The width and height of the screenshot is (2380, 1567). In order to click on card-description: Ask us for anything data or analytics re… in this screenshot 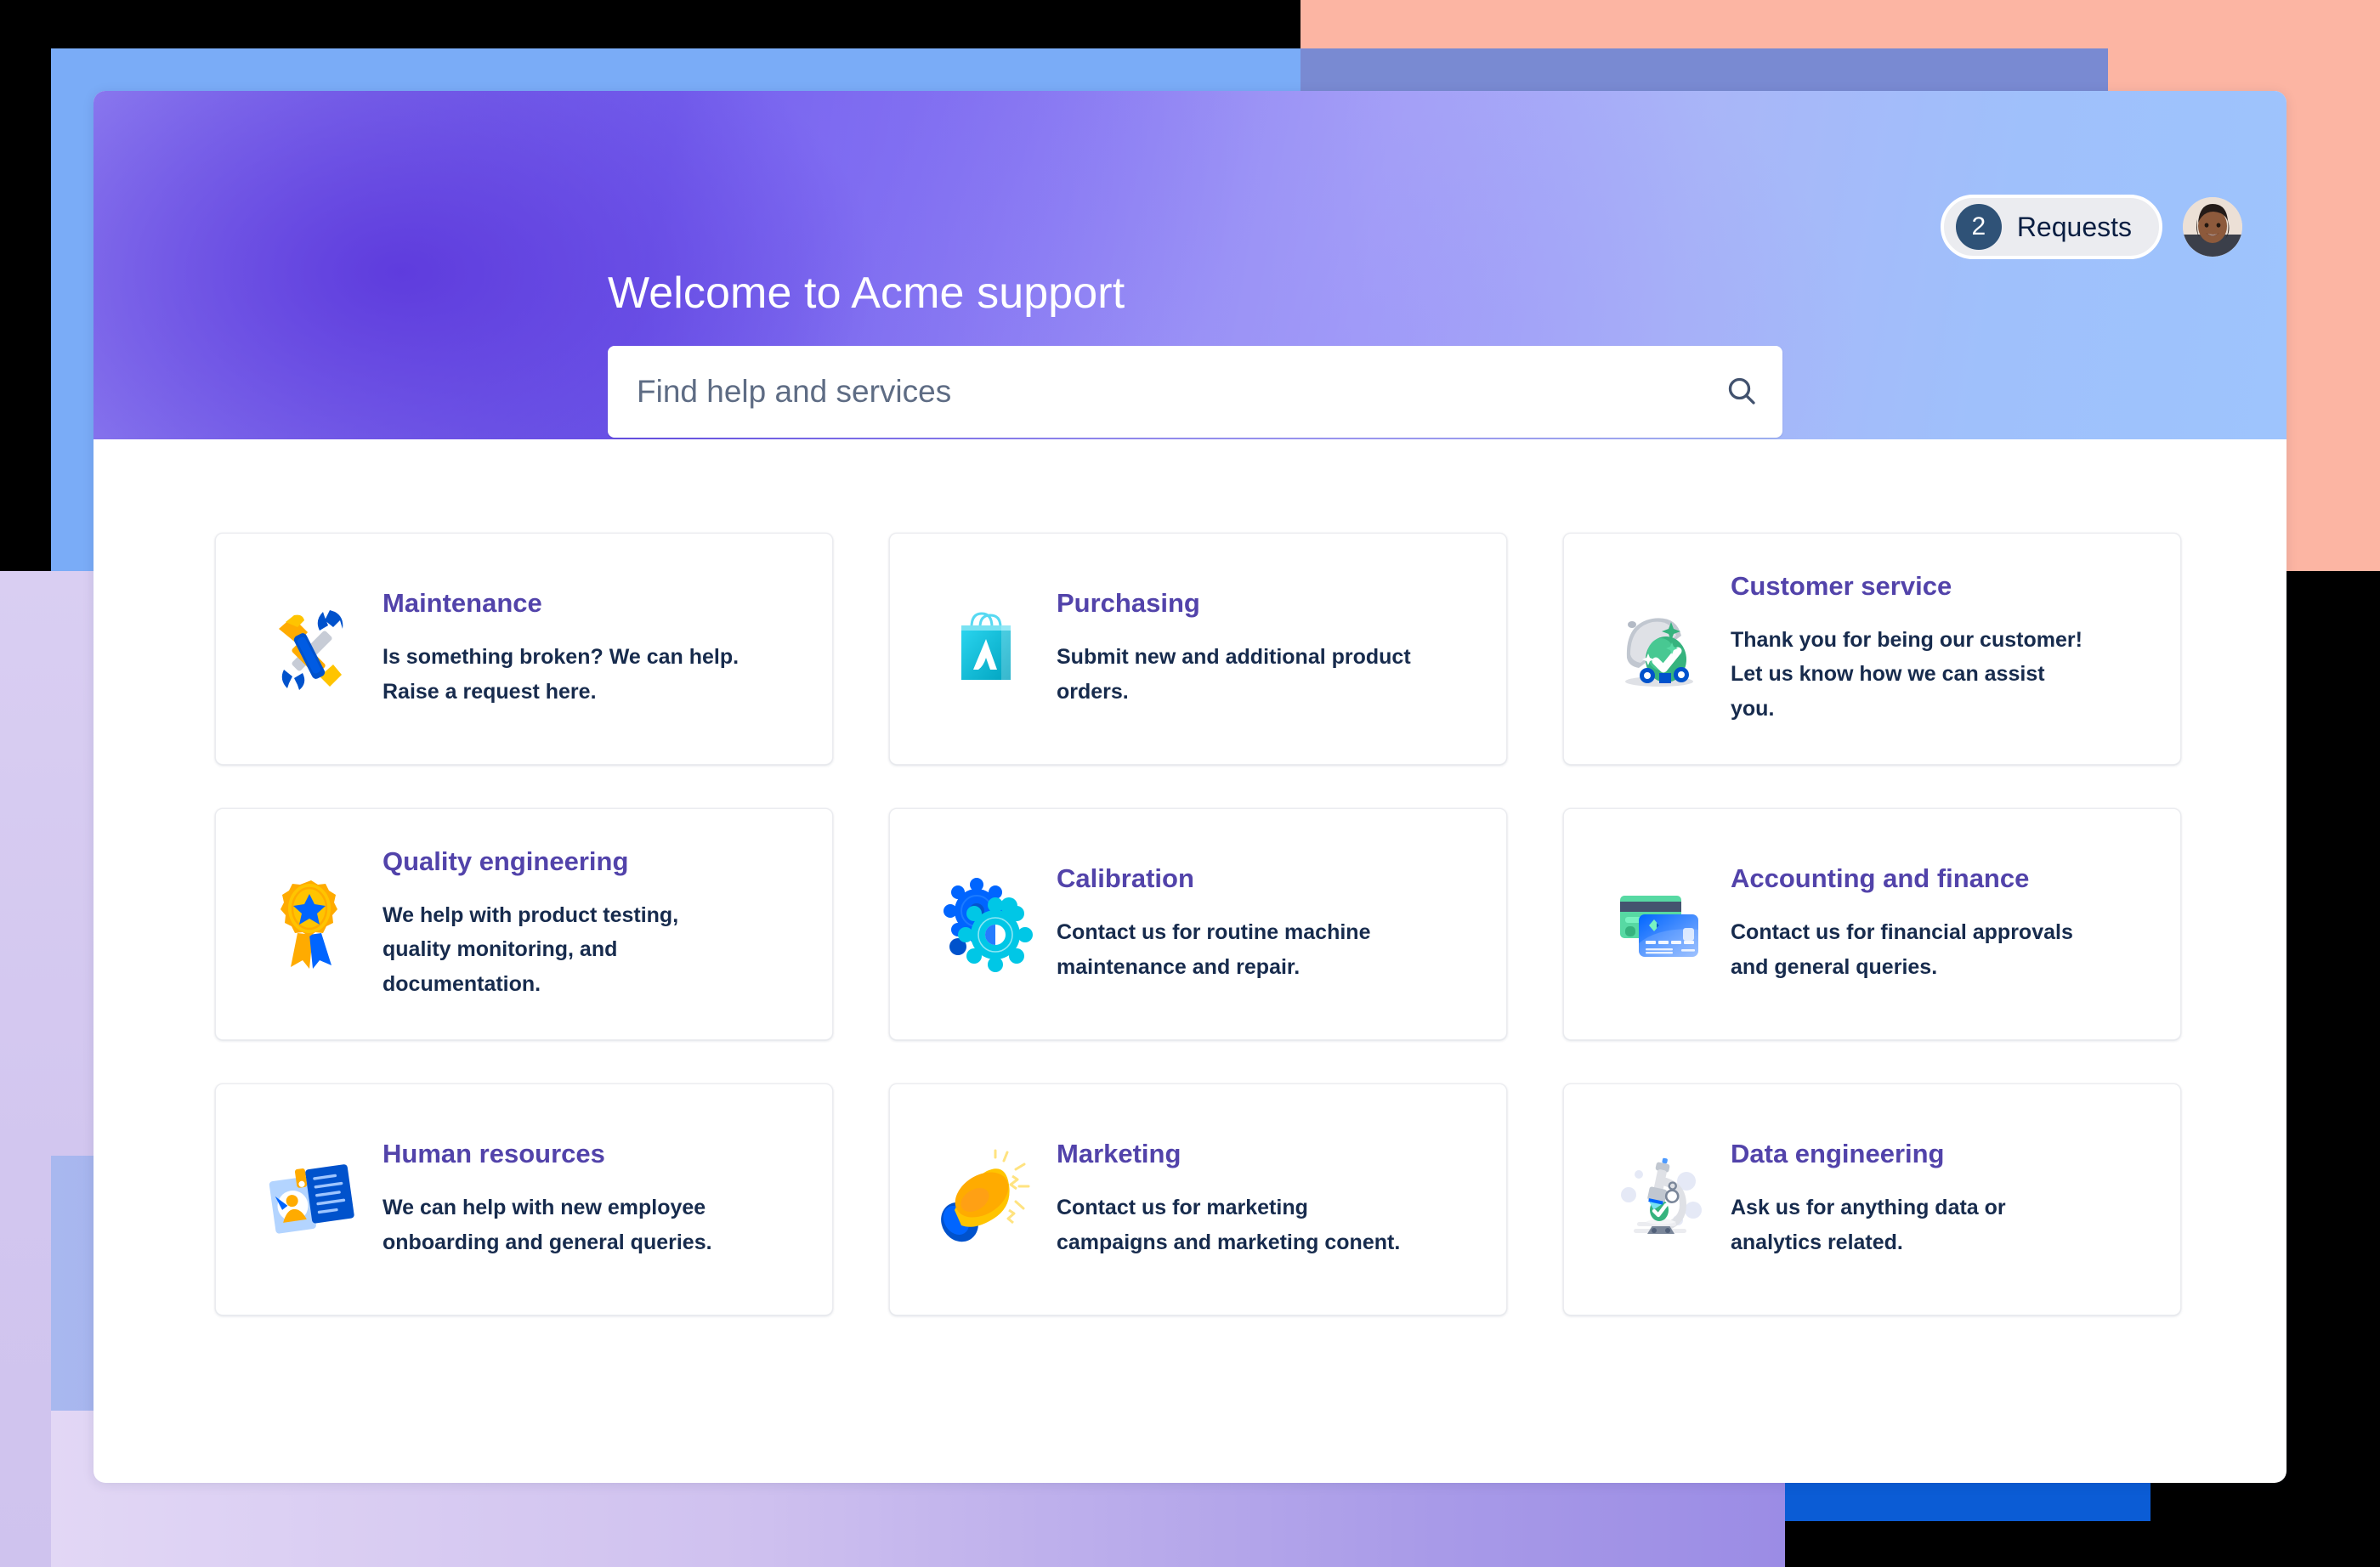, I will do `click(1869, 1225)`.